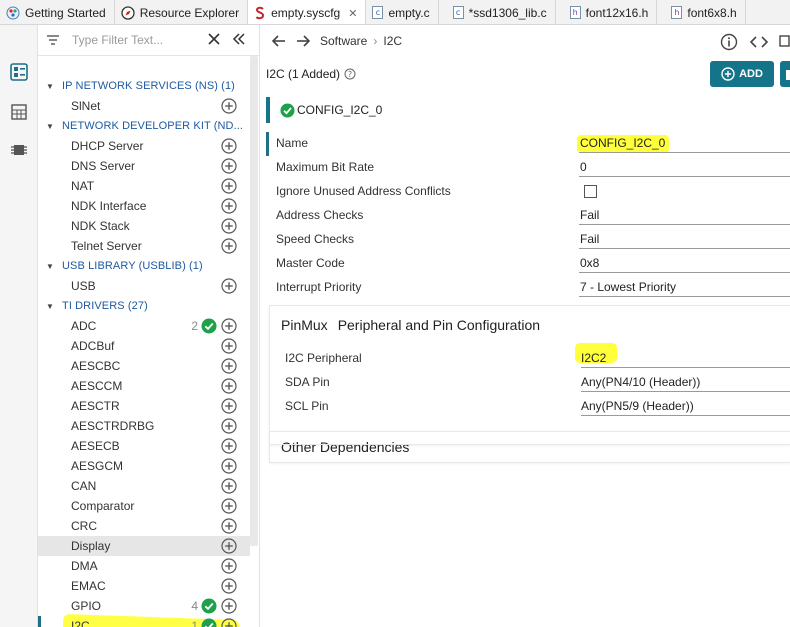 This screenshot has height=627, width=790. I want to click on tree-item: CAN, so click(144, 486).